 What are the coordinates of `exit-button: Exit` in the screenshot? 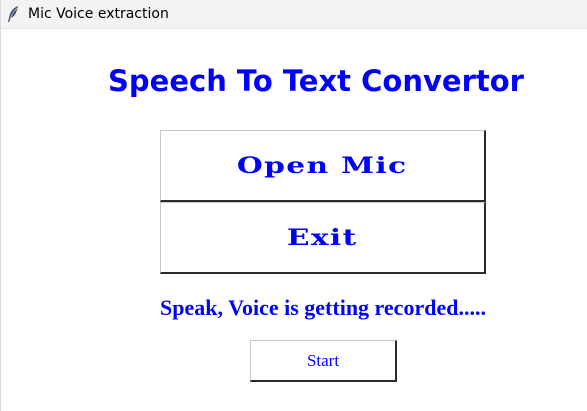 It's located at (323, 238).